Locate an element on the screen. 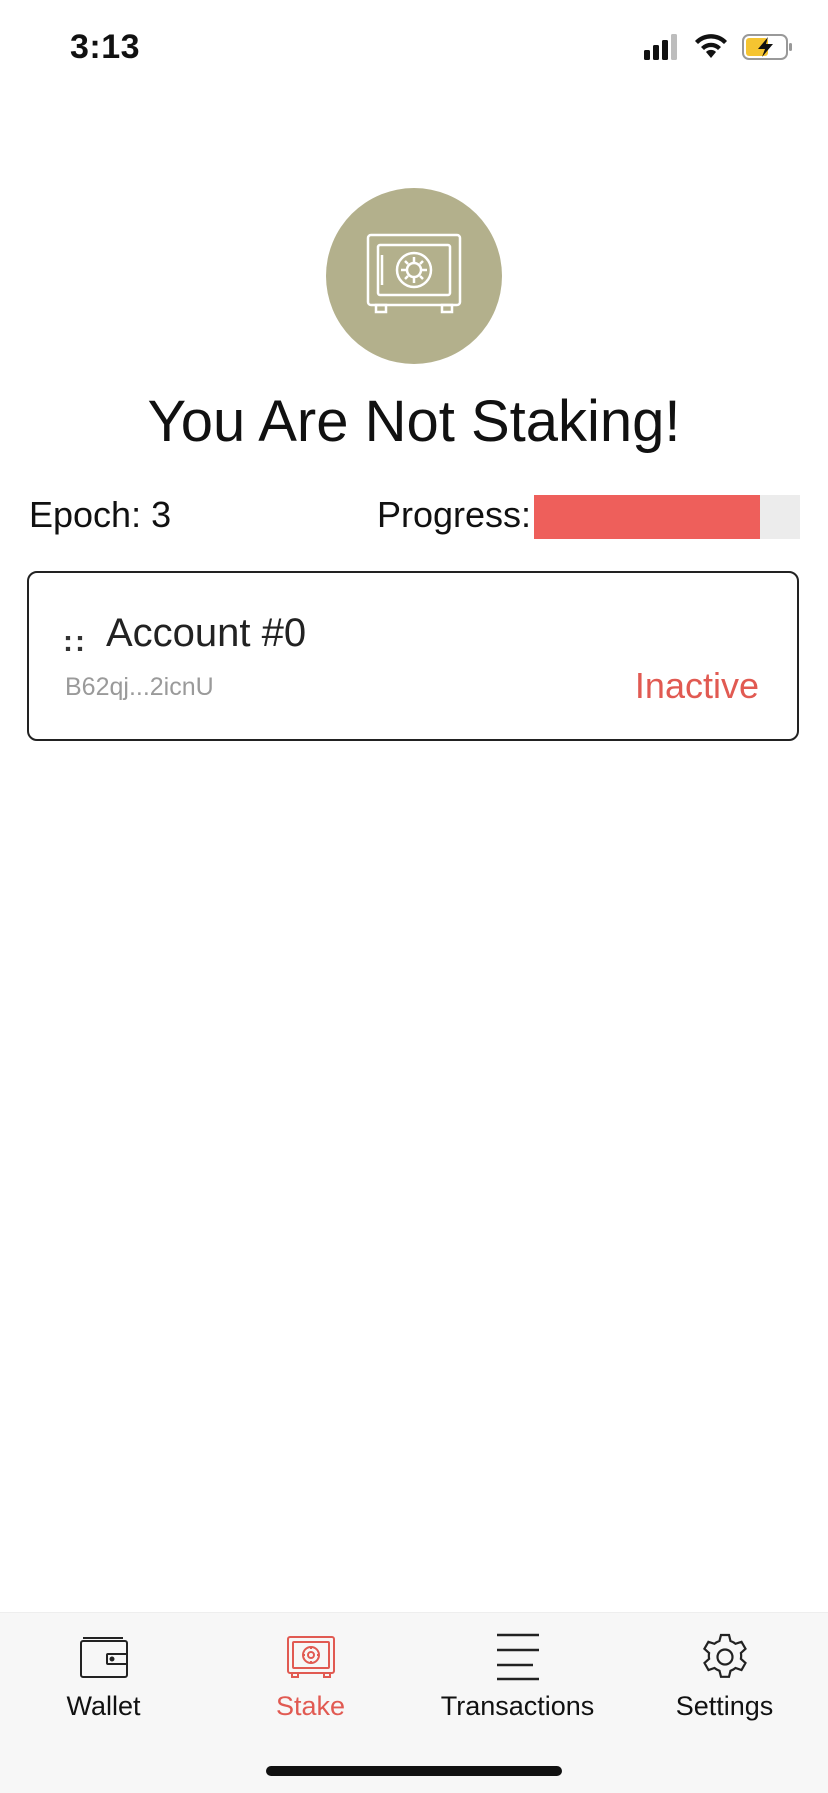 The height and width of the screenshot is (1793, 828). account-status-badge: Inactive is located at coordinates (696, 685).